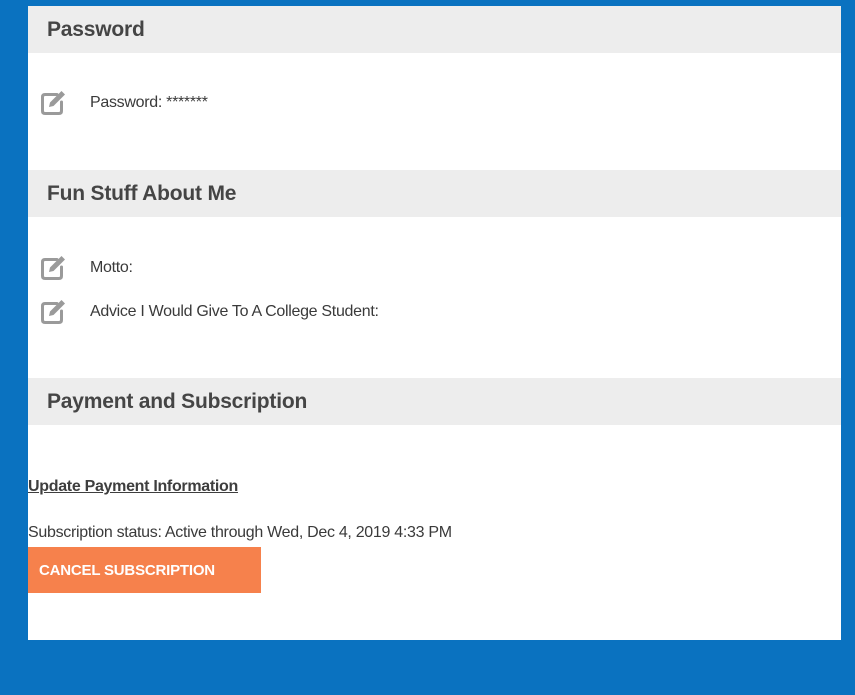  What do you see at coordinates (177, 401) in the screenshot?
I see `section-title-payment: Payment and Subscription` at bounding box center [177, 401].